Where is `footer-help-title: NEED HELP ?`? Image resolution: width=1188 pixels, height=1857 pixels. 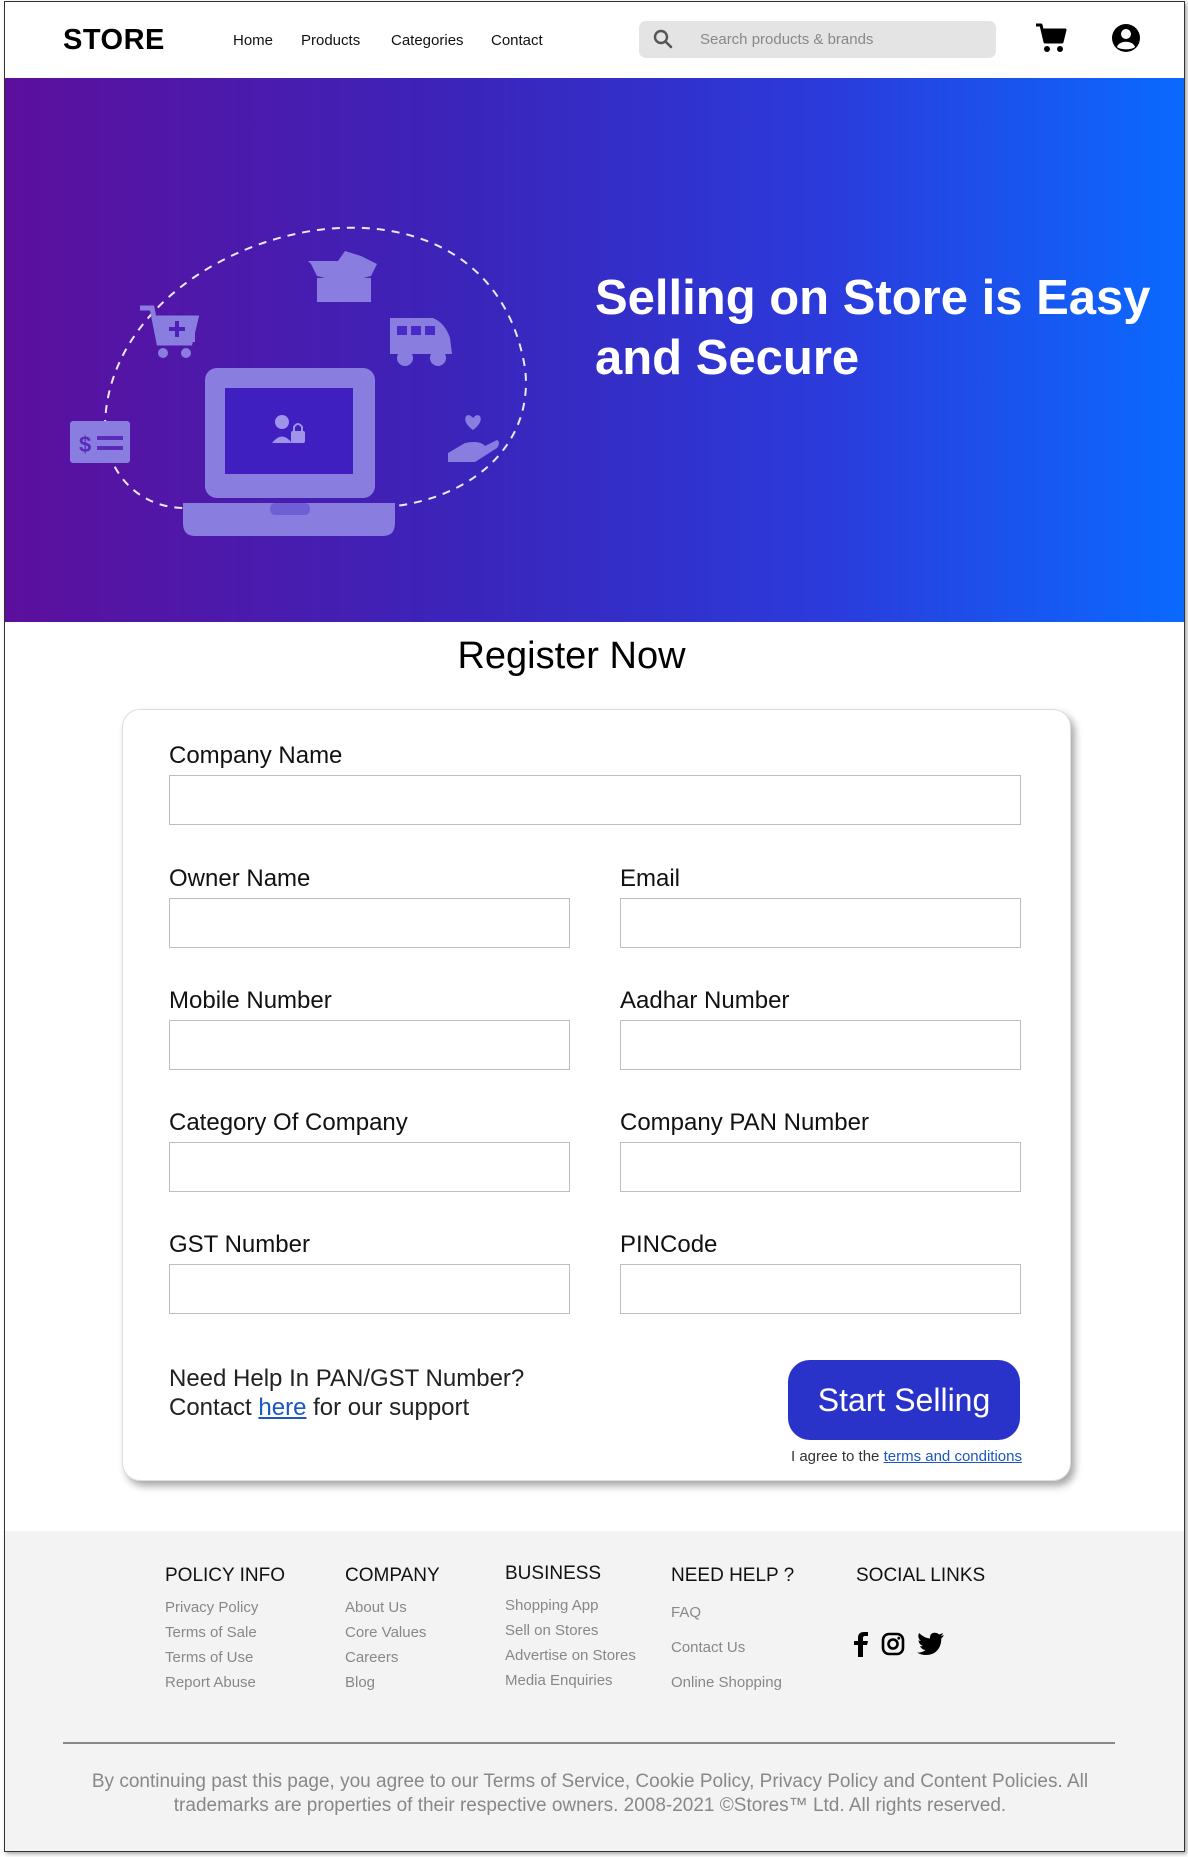
footer-help-title: NEED HELP ? is located at coordinates (733, 1575).